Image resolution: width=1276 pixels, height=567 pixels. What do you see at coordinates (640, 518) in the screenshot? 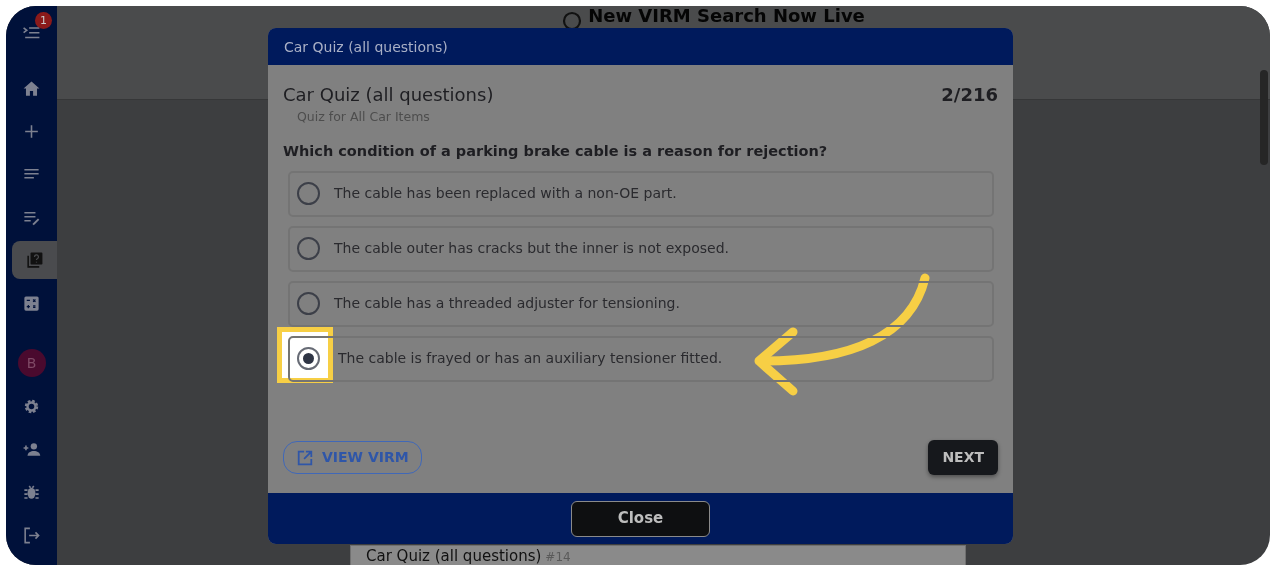
I see `close-button: Close` at bounding box center [640, 518].